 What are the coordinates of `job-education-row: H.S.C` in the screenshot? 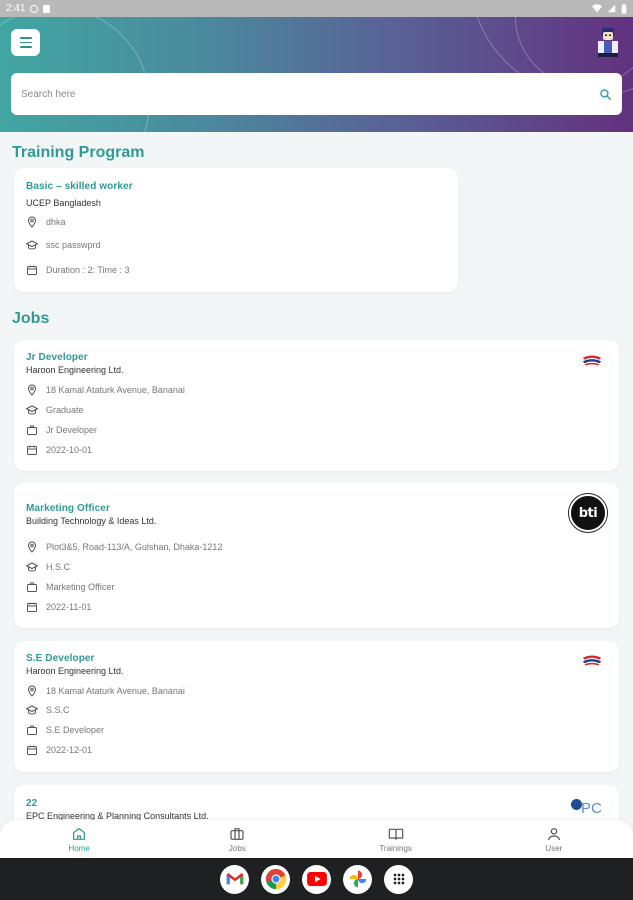 It's located at (48, 567).